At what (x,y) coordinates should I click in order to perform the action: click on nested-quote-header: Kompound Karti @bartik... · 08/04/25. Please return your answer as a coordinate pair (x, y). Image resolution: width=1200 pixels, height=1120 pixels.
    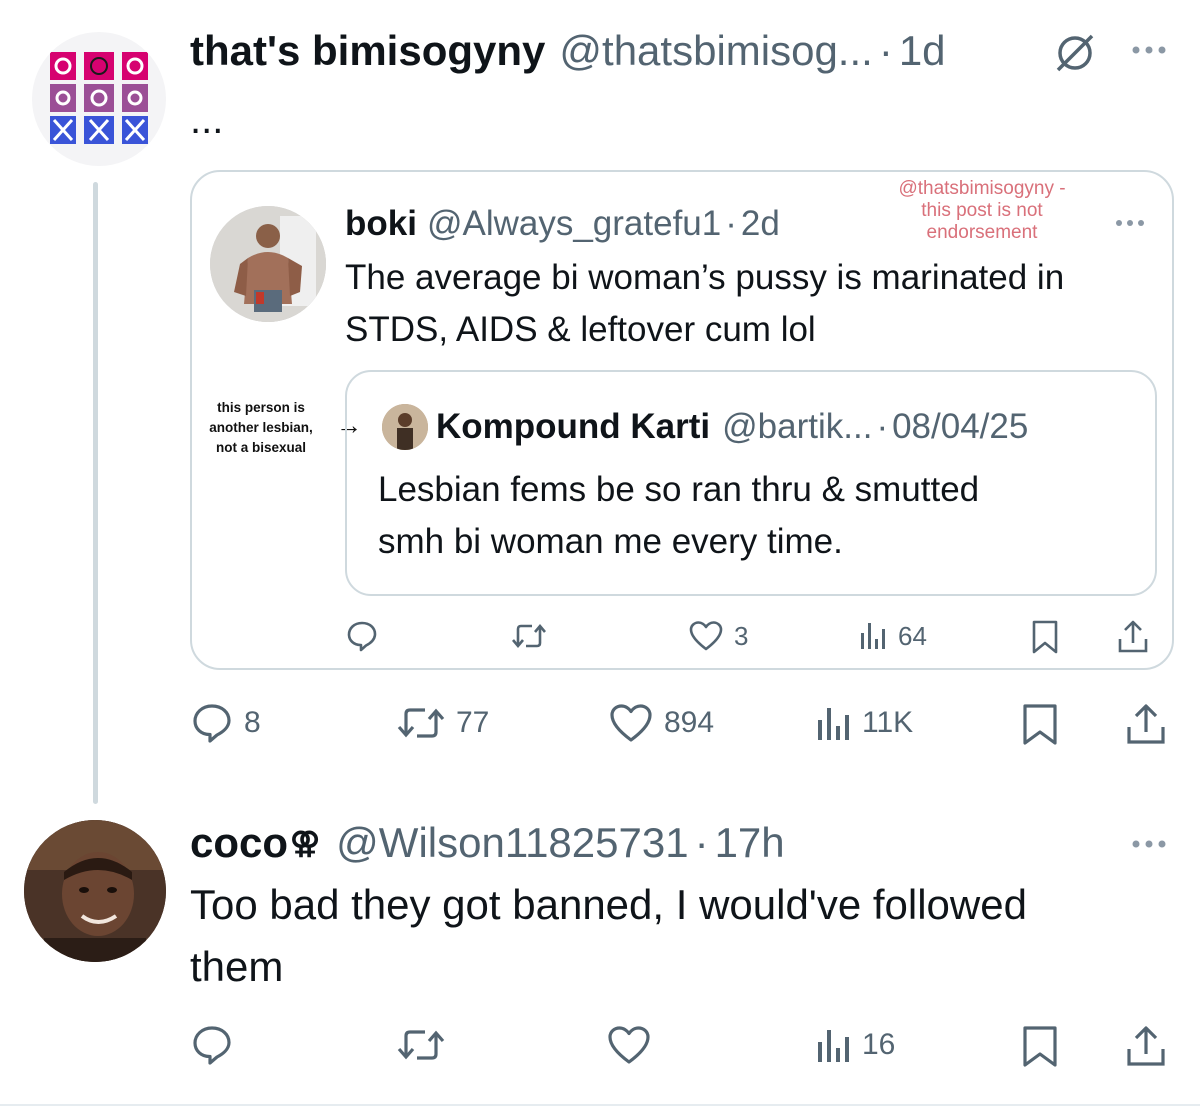
    Looking at the image, I should click on (732, 427).